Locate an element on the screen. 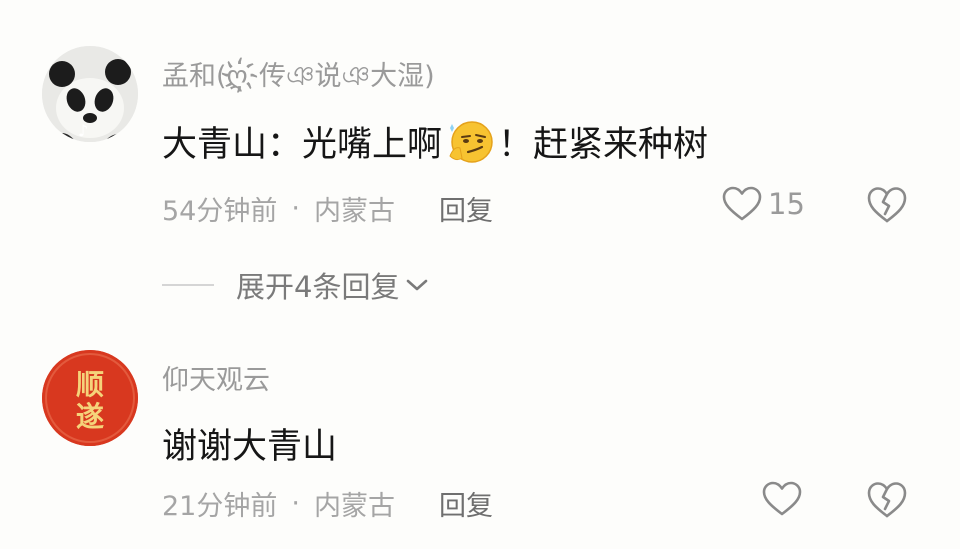 Image resolution: width=960 pixels, height=549 pixels. like-button: 15 is located at coordinates (763, 204).